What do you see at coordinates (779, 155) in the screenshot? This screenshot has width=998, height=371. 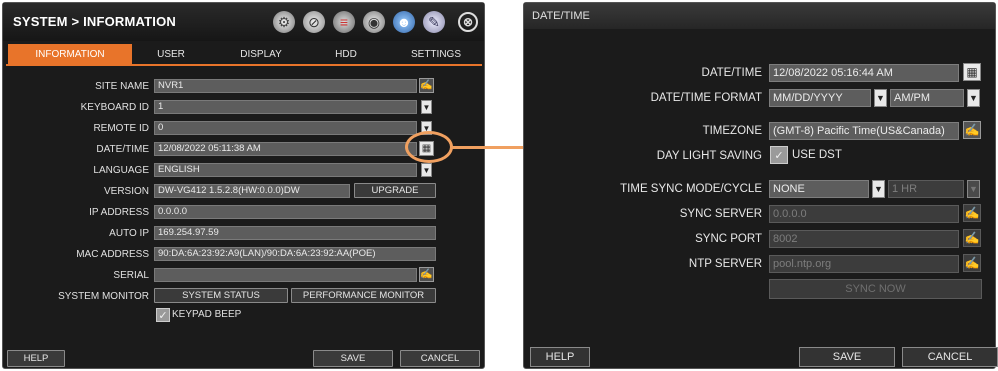 I see `use-dst-checkbox: ✓` at bounding box center [779, 155].